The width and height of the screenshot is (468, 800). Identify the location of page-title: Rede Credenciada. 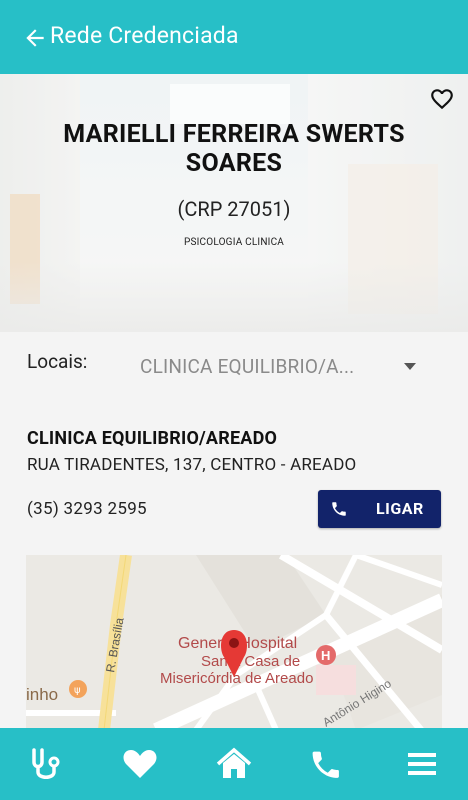
(144, 35).